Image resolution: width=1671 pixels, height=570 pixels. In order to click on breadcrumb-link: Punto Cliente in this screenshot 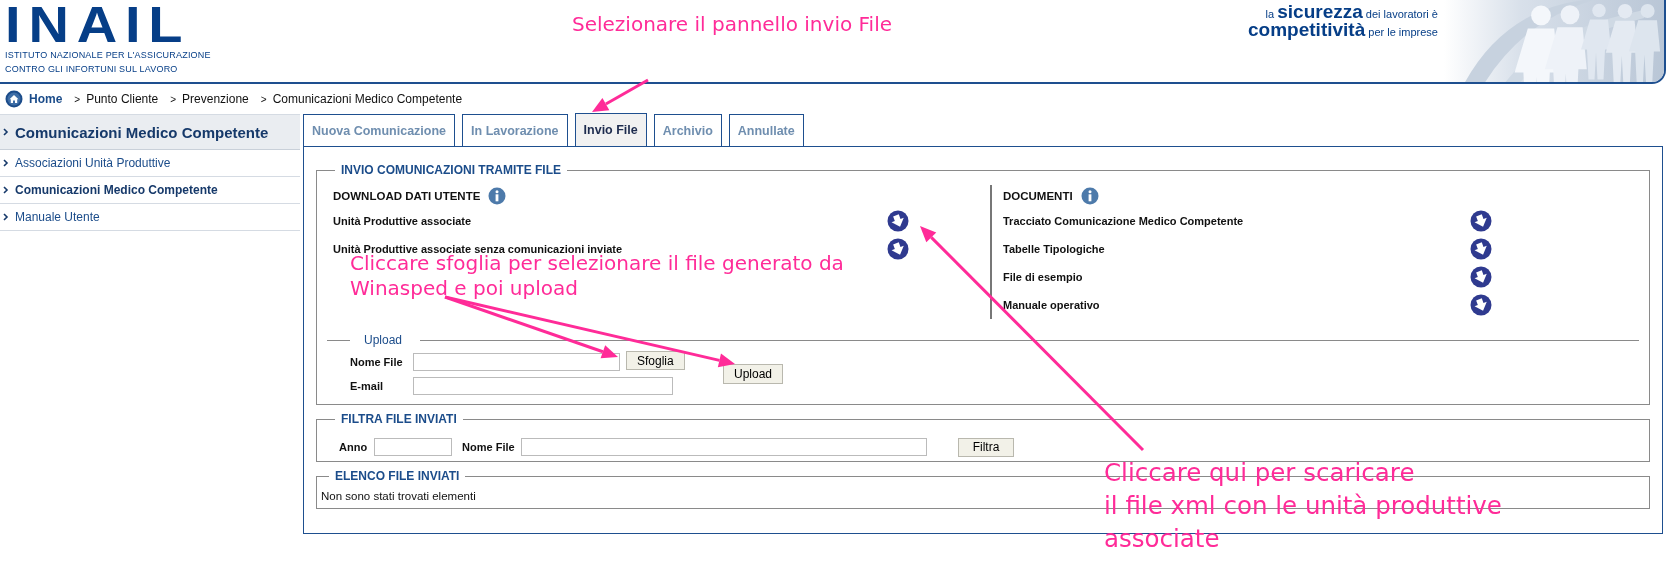, I will do `click(122, 99)`.